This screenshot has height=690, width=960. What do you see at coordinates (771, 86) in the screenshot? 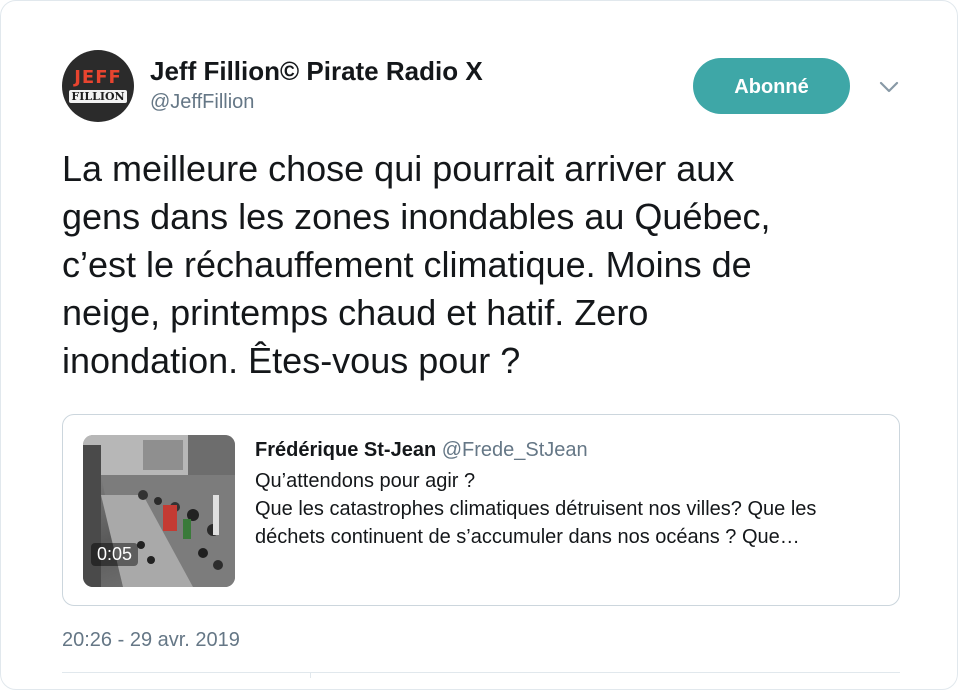
I see `follow-button: Abonné` at bounding box center [771, 86].